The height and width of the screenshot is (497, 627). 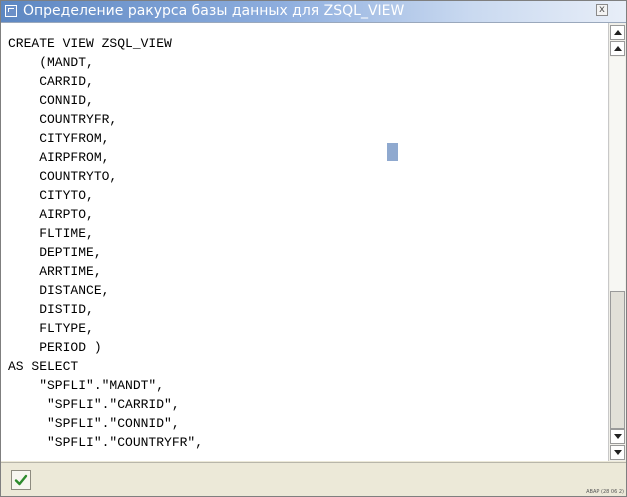 What do you see at coordinates (63, 176) in the screenshot?
I see `code-line: COUNTRYTO,` at bounding box center [63, 176].